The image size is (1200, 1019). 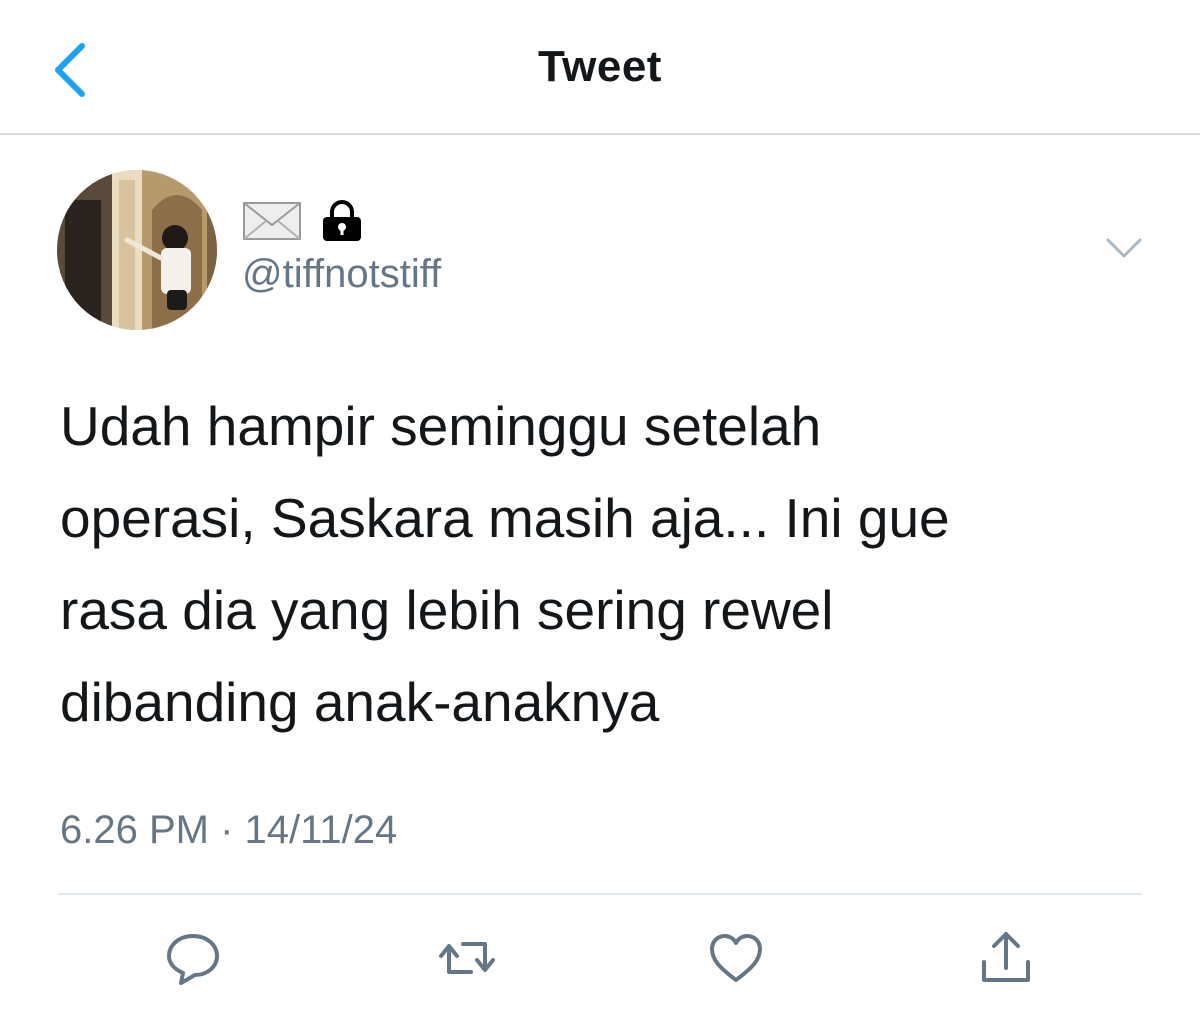 I want to click on avatar-image, so click(x=137, y=250).